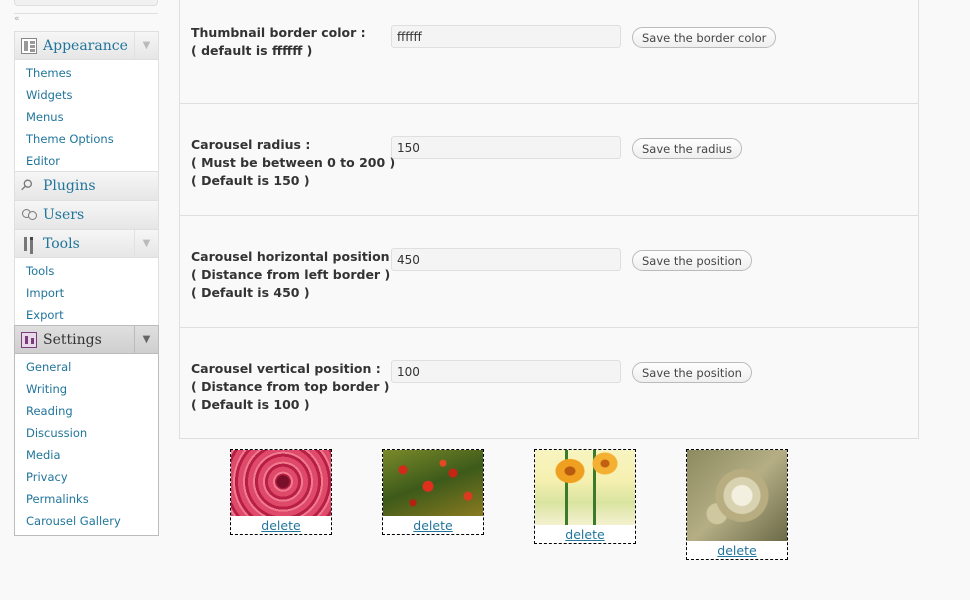 The image size is (970, 600). Describe the element at coordinates (506, 36) in the screenshot. I see `border-color-input` at that location.